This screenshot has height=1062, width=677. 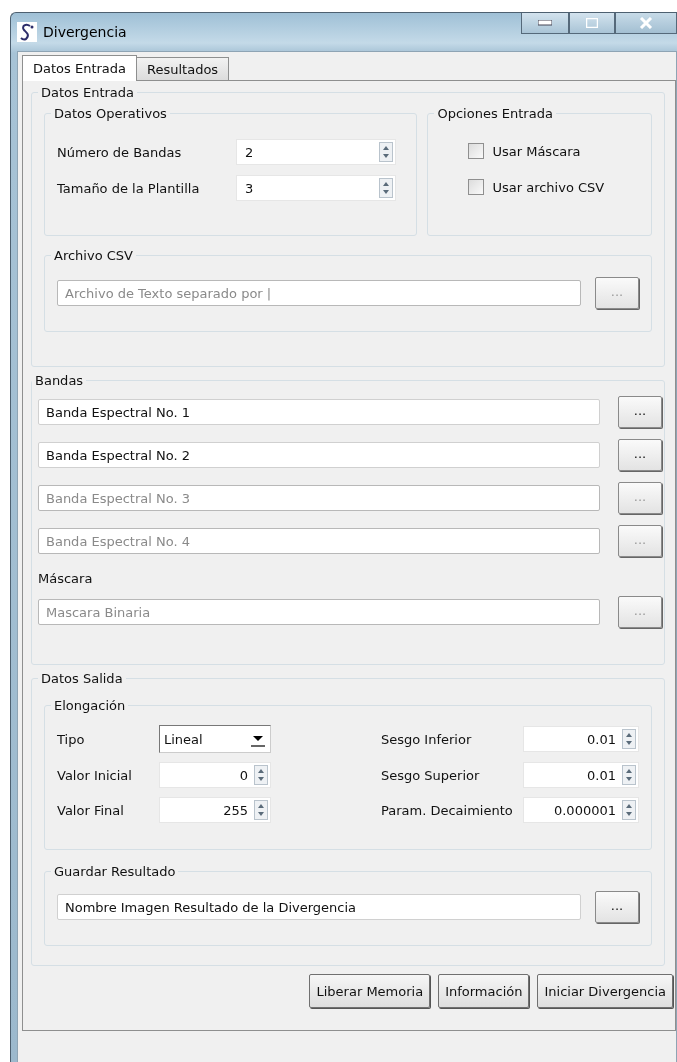 I want to click on group-title: Elongación, so click(x=90, y=705).